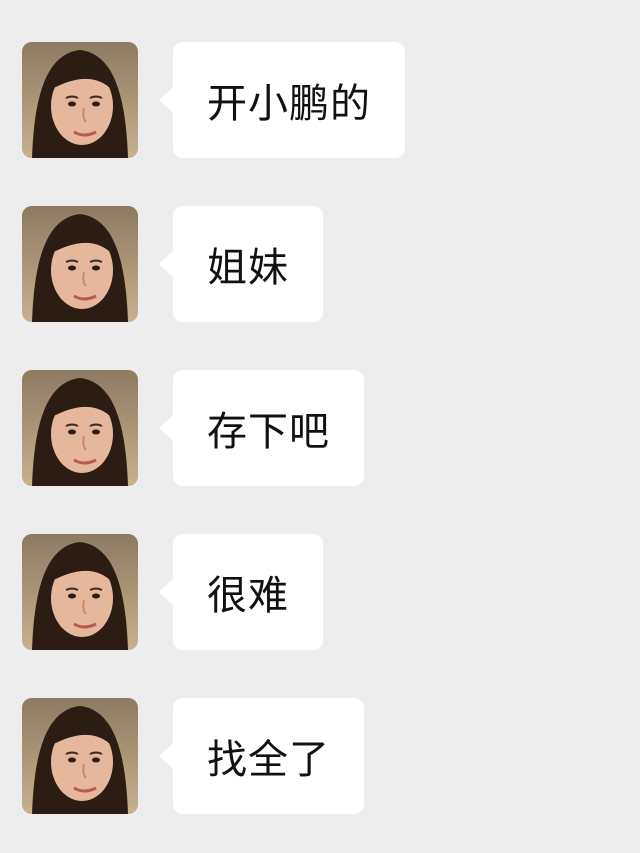 This screenshot has width=640, height=853. Describe the element at coordinates (289, 104) in the screenshot. I see `message-text: 开小鹏的` at that location.